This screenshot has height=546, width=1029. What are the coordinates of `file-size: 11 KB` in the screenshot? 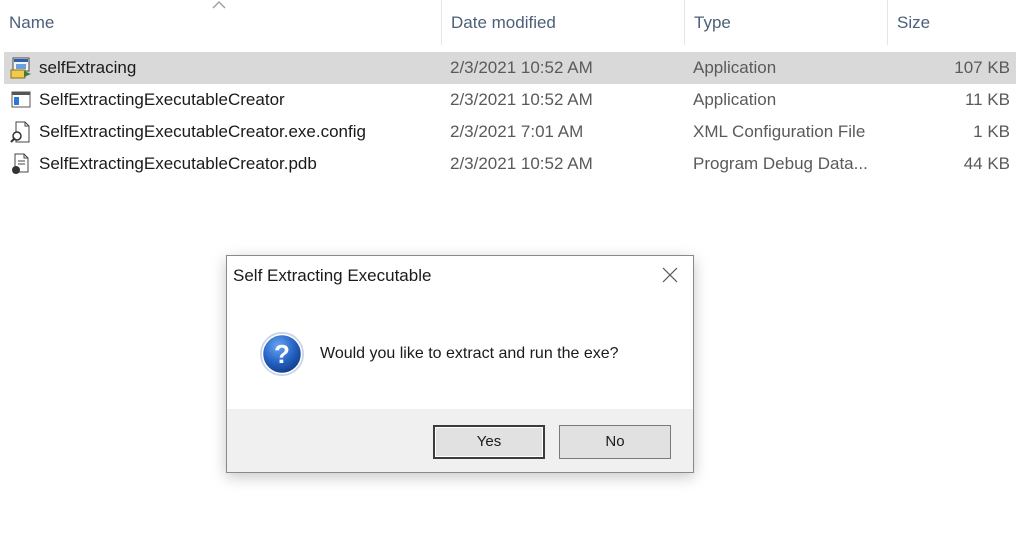 It's located at (987, 99).